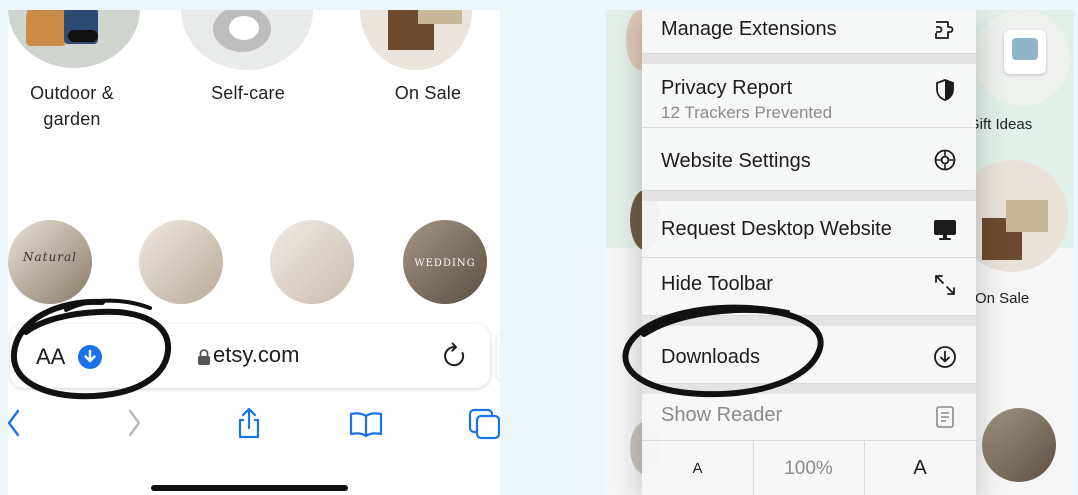  Describe the element at coordinates (1022, 58) in the screenshot. I see `gift-ideas-image` at that location.